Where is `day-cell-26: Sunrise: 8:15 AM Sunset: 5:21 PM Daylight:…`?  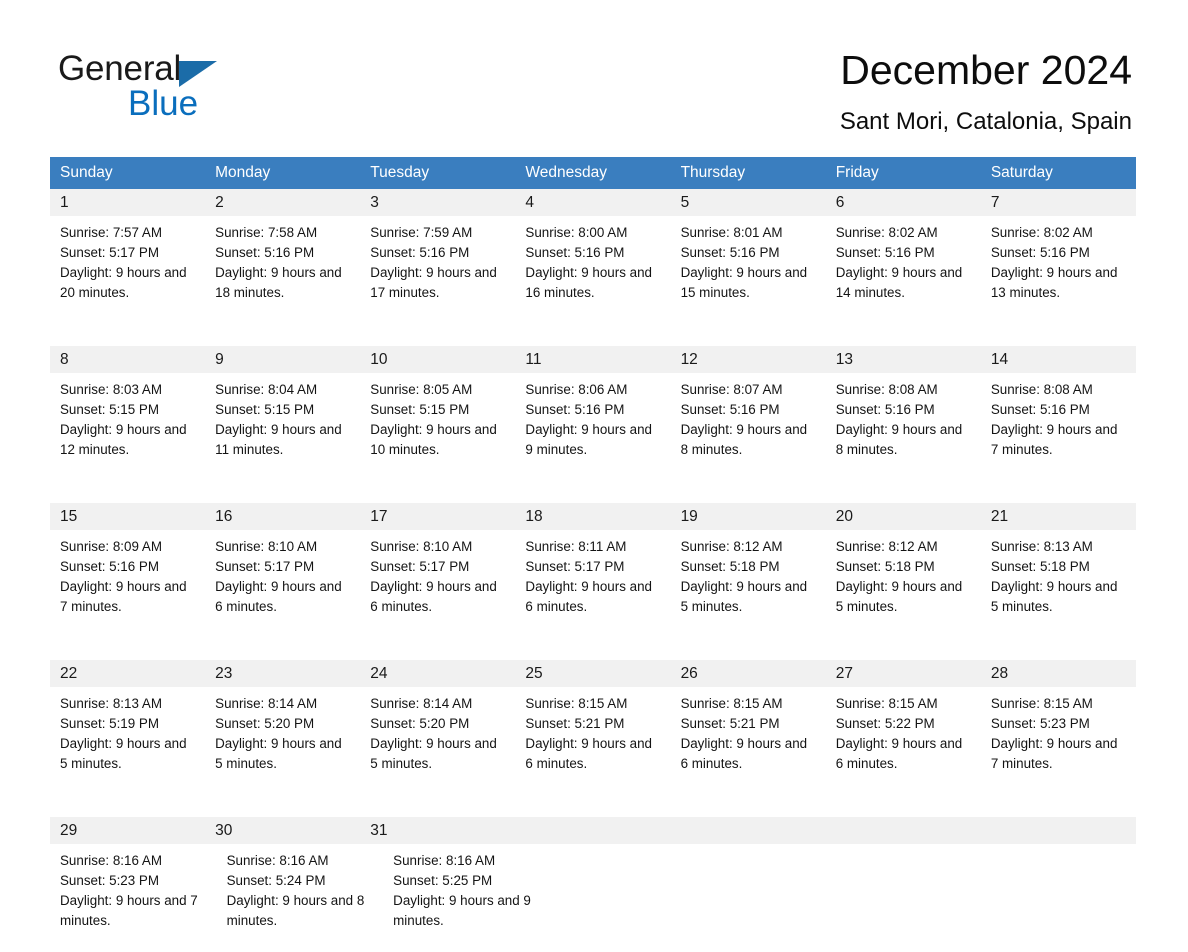
day-cell-26: Sunrise: 8:15 AM Sunset: 5:21 PM Daylight:… is located at coordinates (748, 741).